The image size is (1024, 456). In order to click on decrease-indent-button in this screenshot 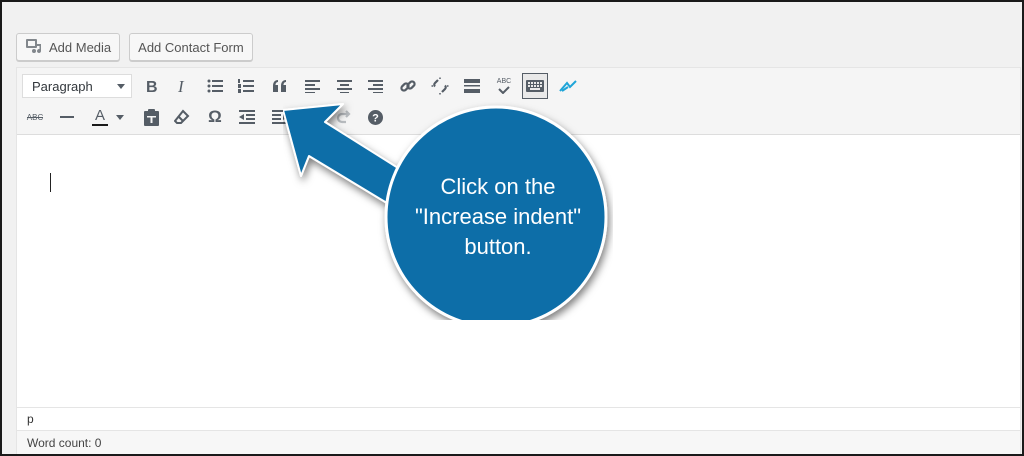, I will do `click(247, 117)`.